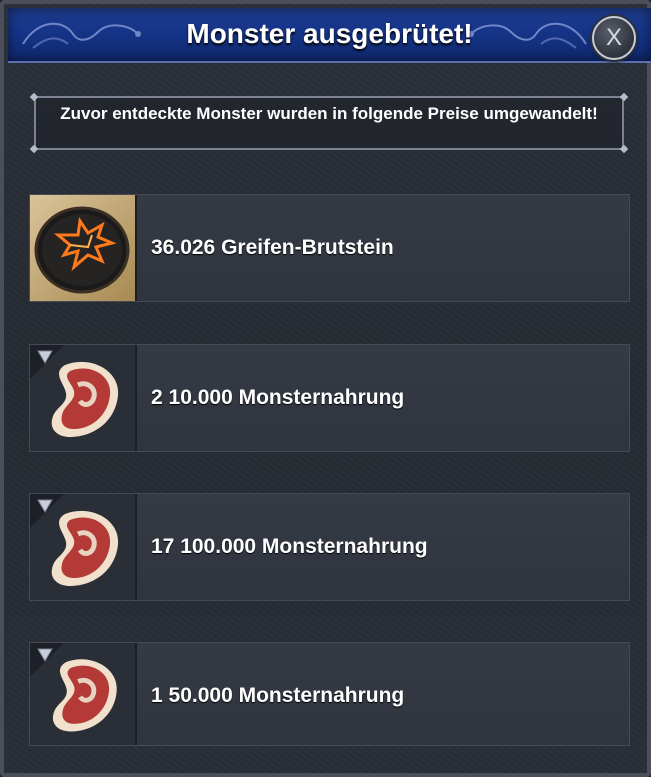  I want to click on dialog-title: Monster ausgebrütet!, so click(329, 33).